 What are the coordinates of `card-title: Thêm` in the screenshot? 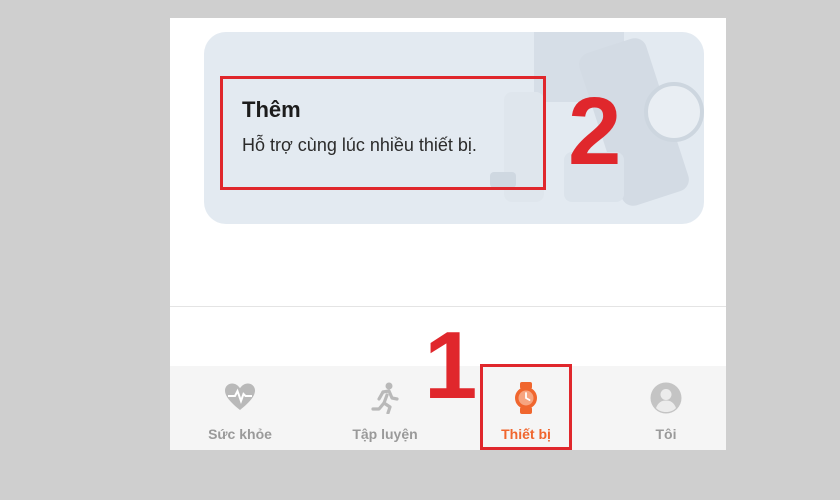 It's located at (271, 109).